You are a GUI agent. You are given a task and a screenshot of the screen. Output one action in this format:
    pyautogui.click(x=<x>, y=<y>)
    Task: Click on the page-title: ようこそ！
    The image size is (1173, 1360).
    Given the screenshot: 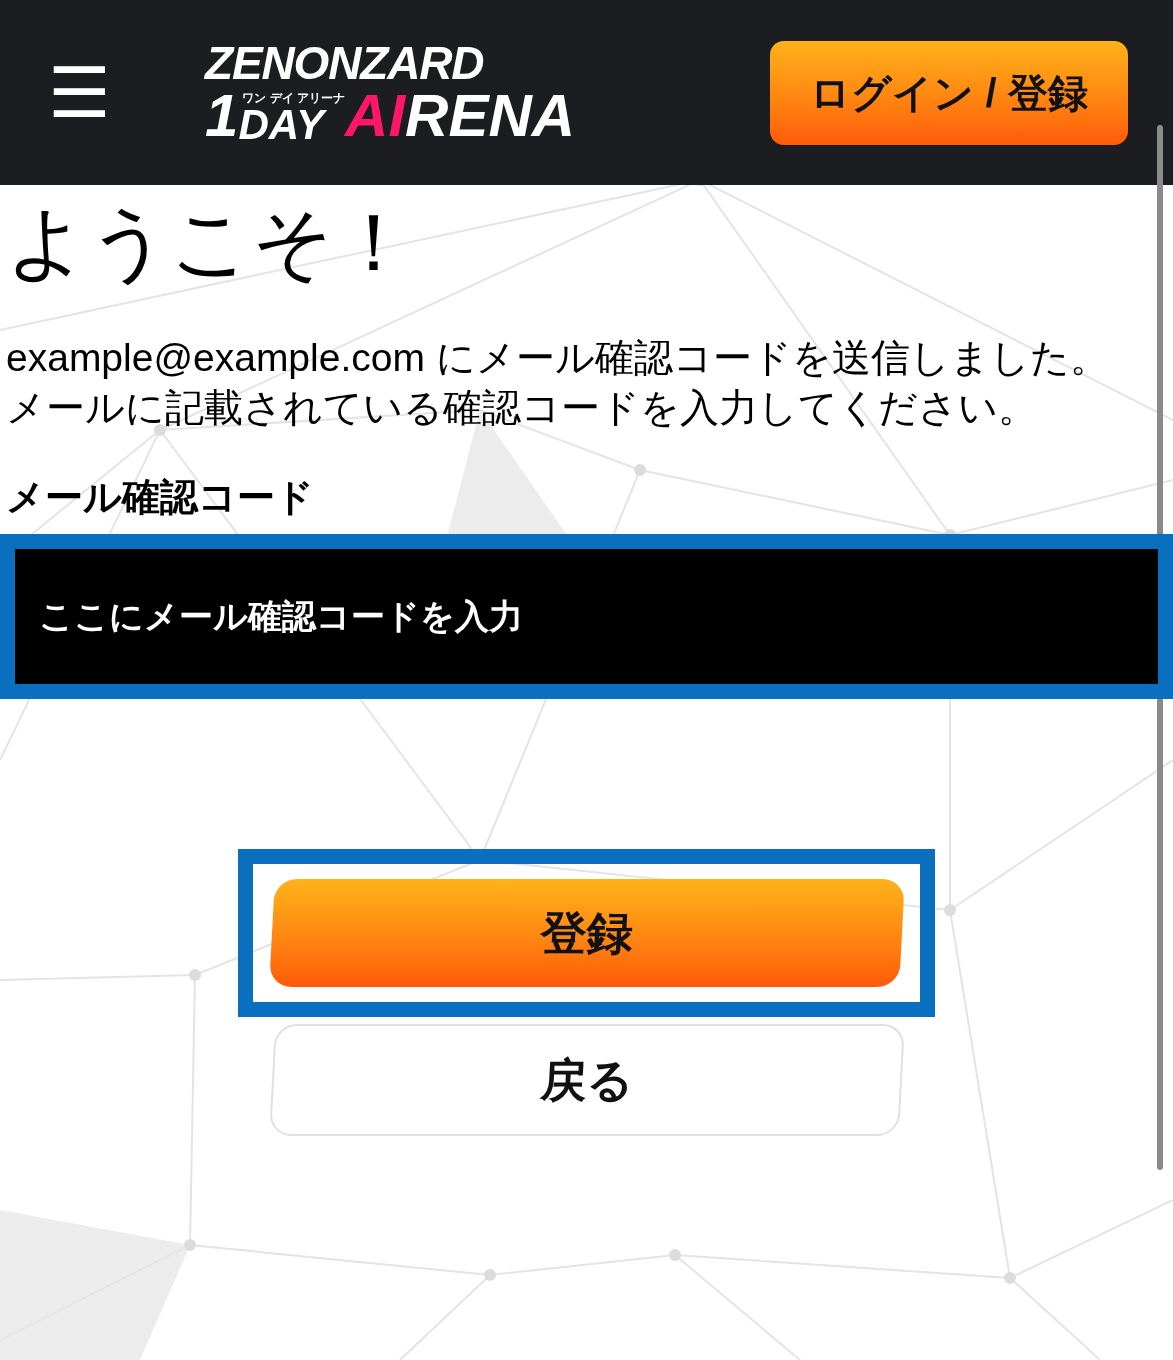 What is the action you would take?
    pyautogui.click(x=210, y=243)
    